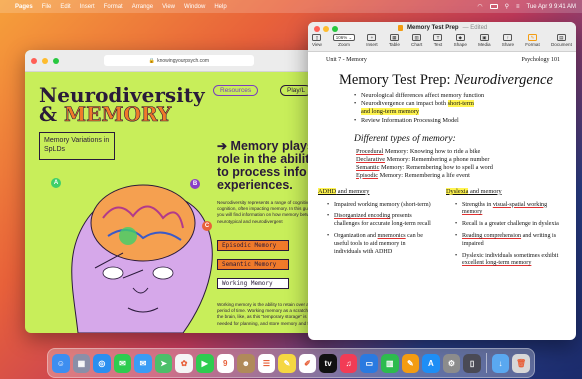  Describe the element at coordinates (56, 183) in the screenshot. I see `badge-a: A` at that location.